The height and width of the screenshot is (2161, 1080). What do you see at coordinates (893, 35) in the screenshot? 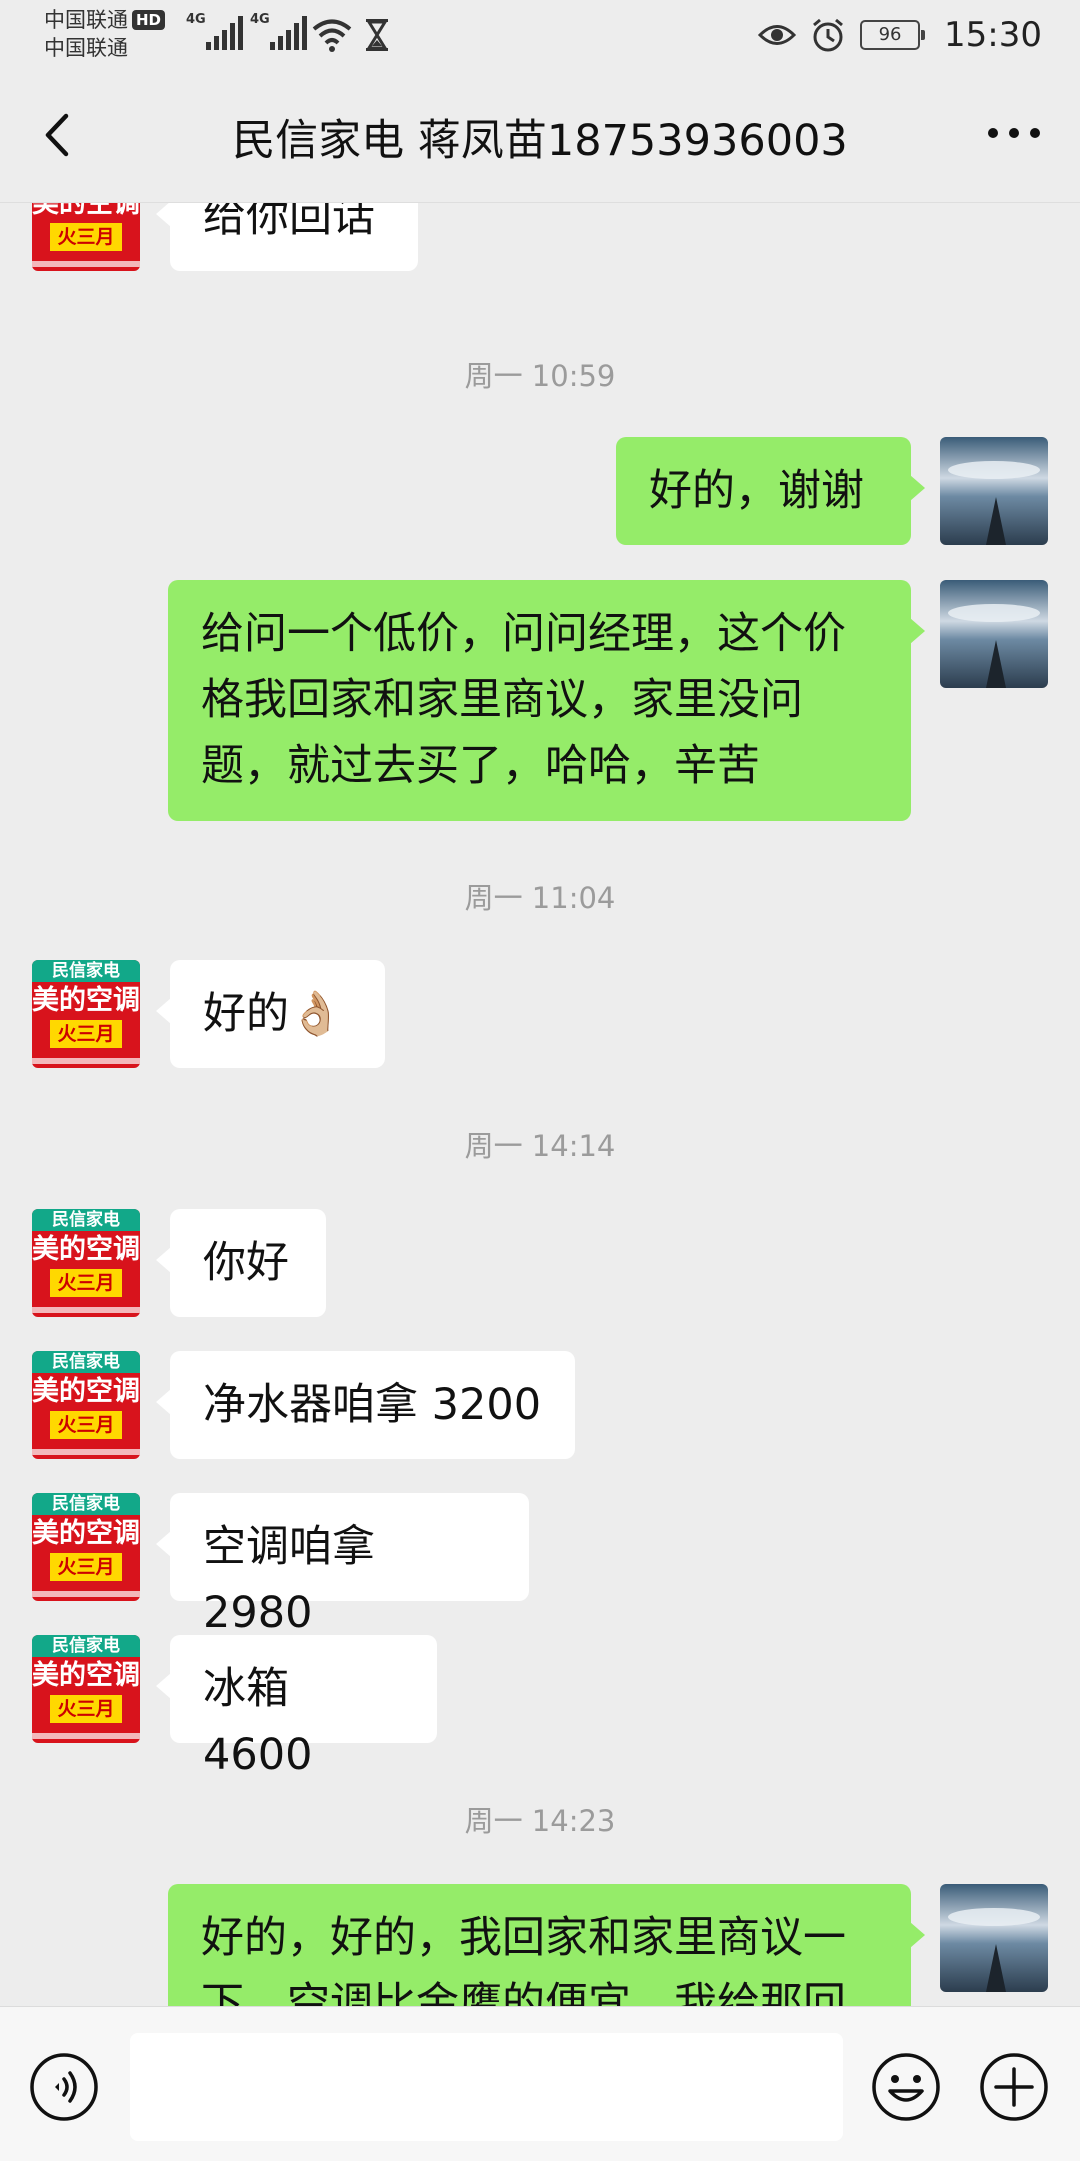
I see `battery-indicator: 96` at bounding box center [893, 35].